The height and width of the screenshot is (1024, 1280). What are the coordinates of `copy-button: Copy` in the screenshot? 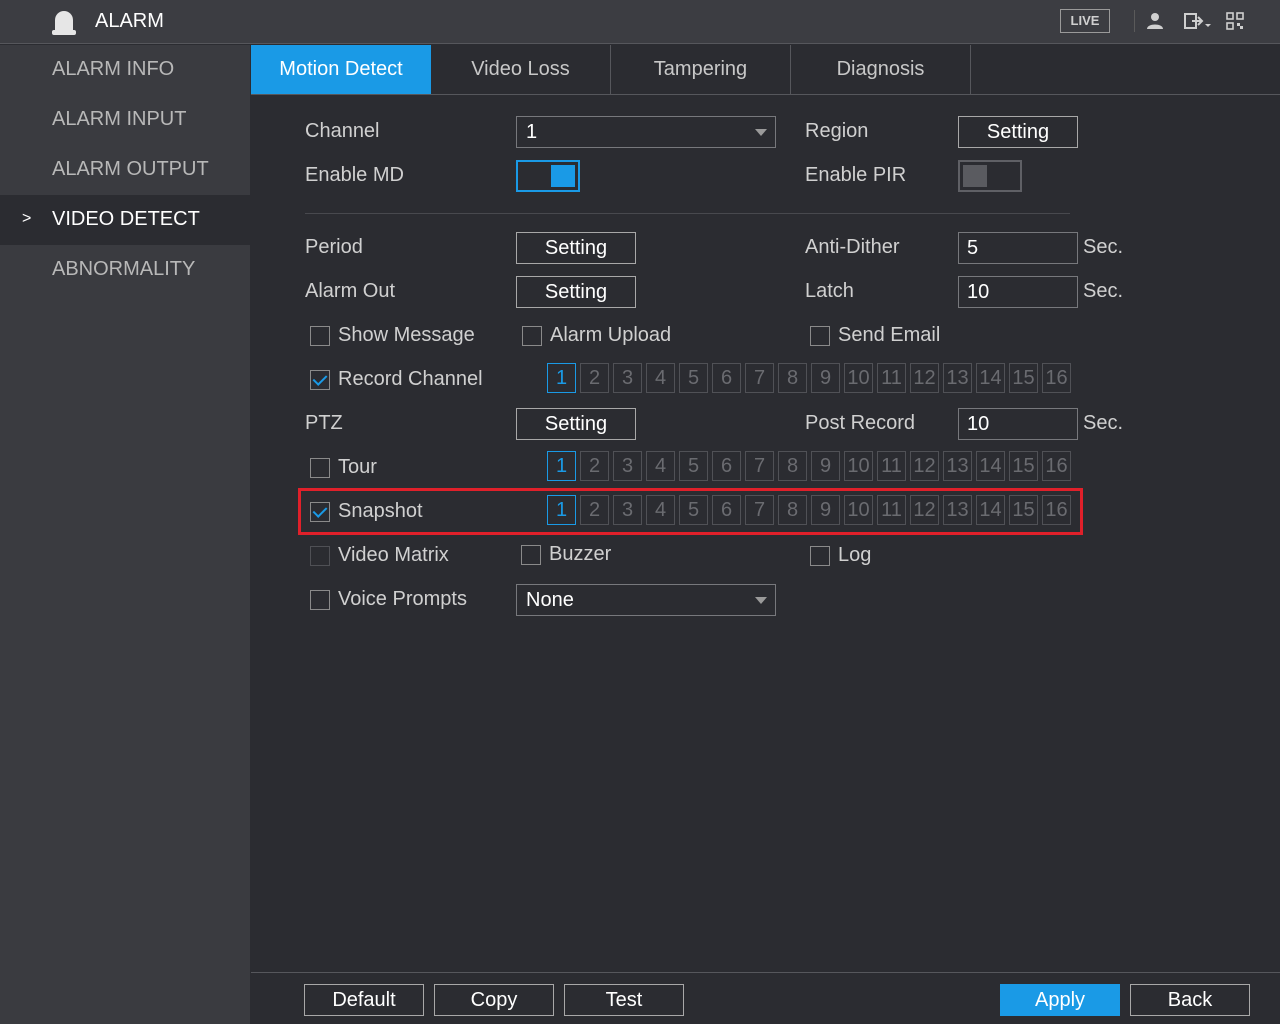 It's located at (494, 1000).